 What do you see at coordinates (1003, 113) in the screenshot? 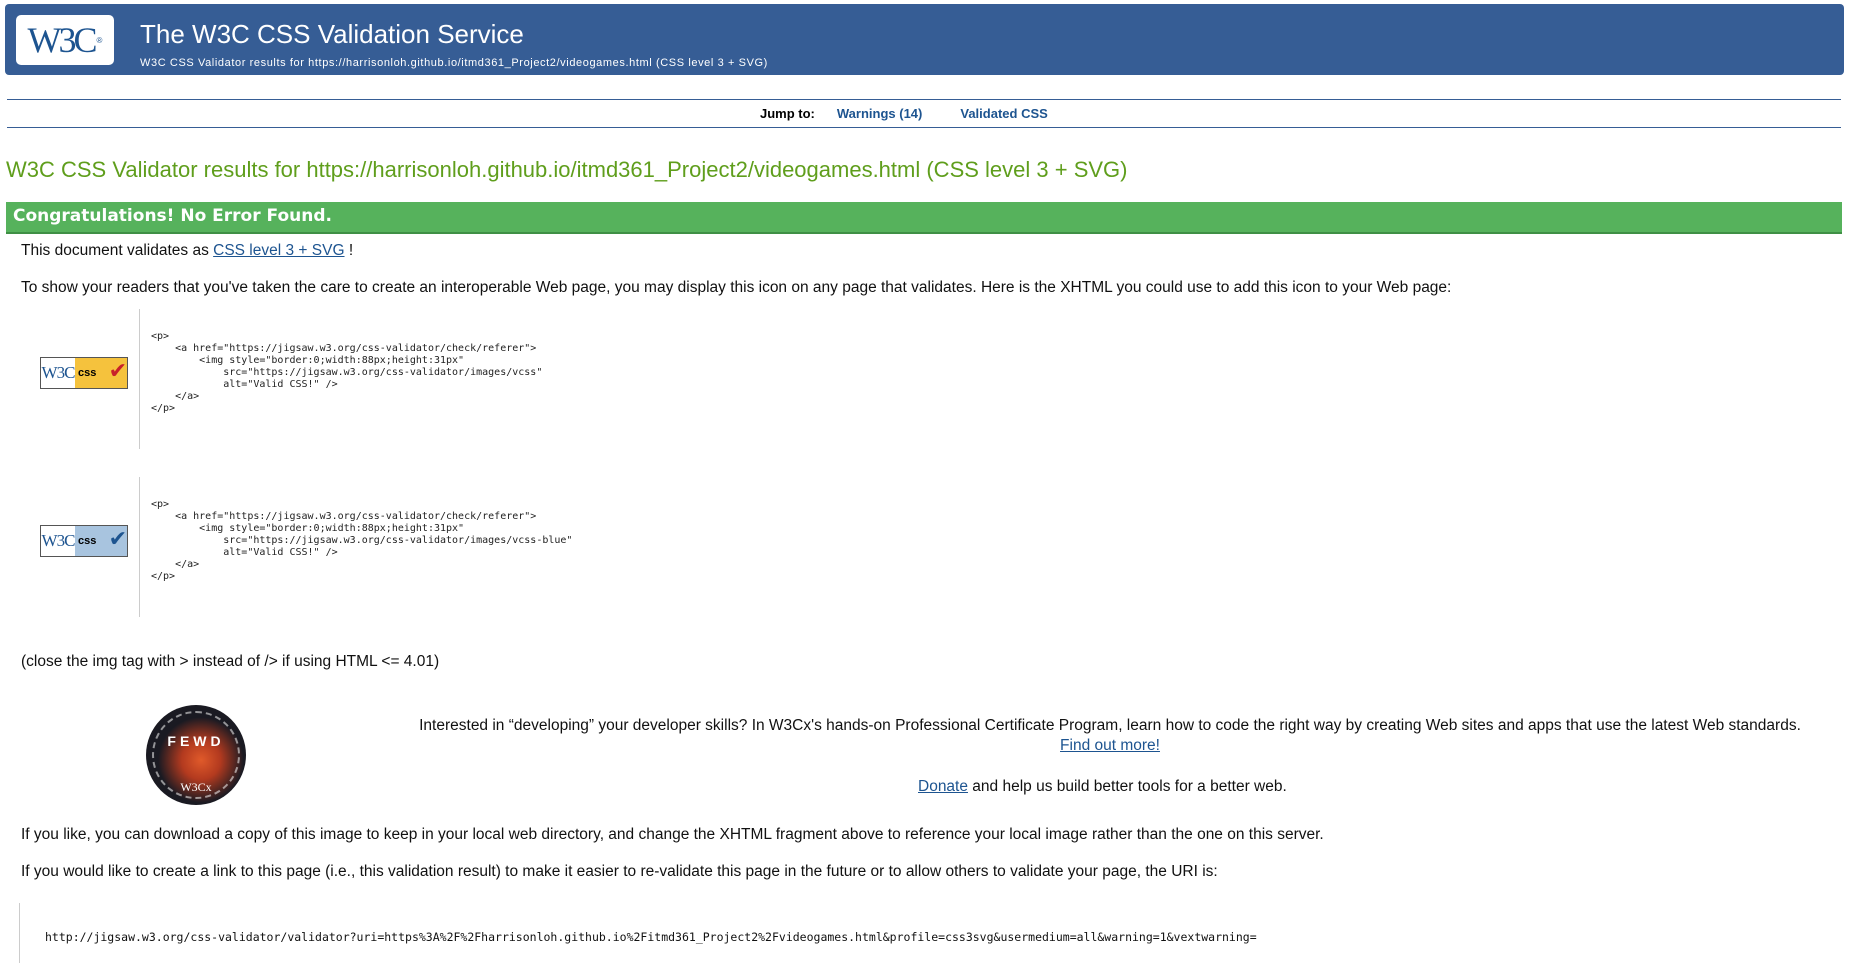
I see `validated-css-link: Validated CSS` at bounding box center [1003, 113].